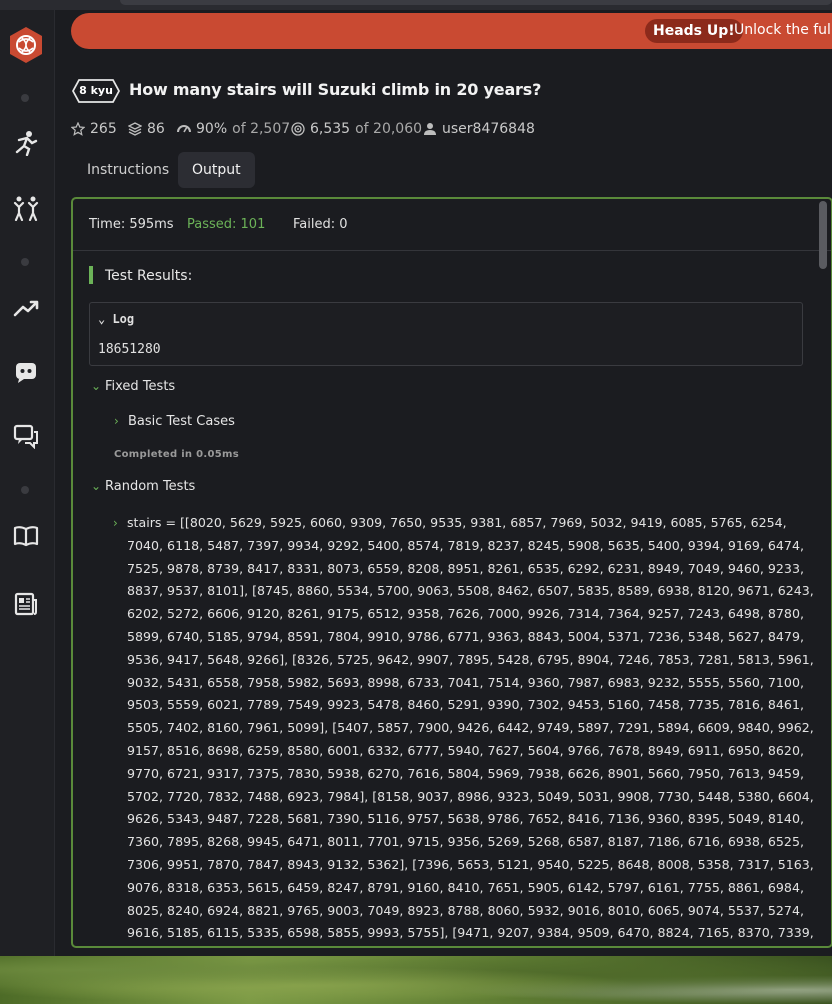  Describe the element at coordinates (146, 129) in the screenshot. I see `collections-stat: 86` at that location.